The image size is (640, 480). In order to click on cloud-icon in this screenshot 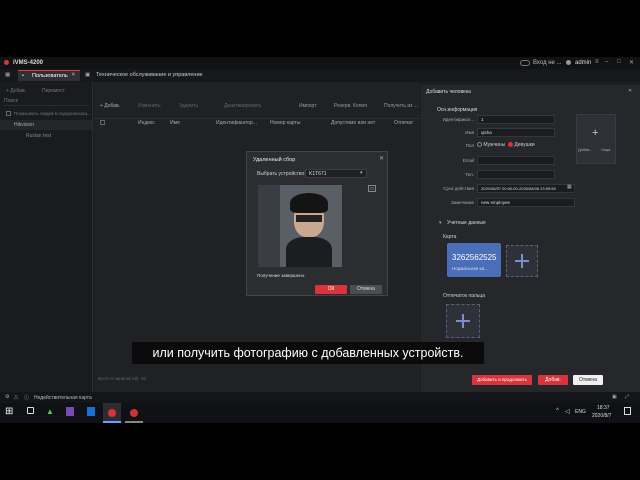, I will do `click(525, 63)`.